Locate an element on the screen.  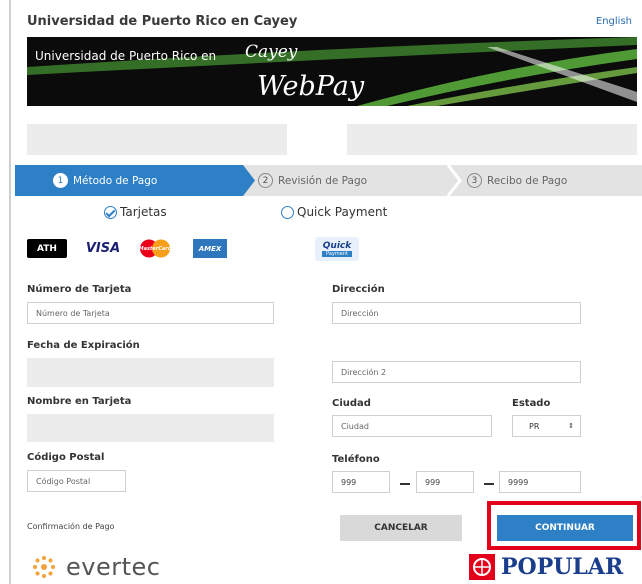
step-payment-review: 2 Revisión de Pago is located at coordinates (312, 180).